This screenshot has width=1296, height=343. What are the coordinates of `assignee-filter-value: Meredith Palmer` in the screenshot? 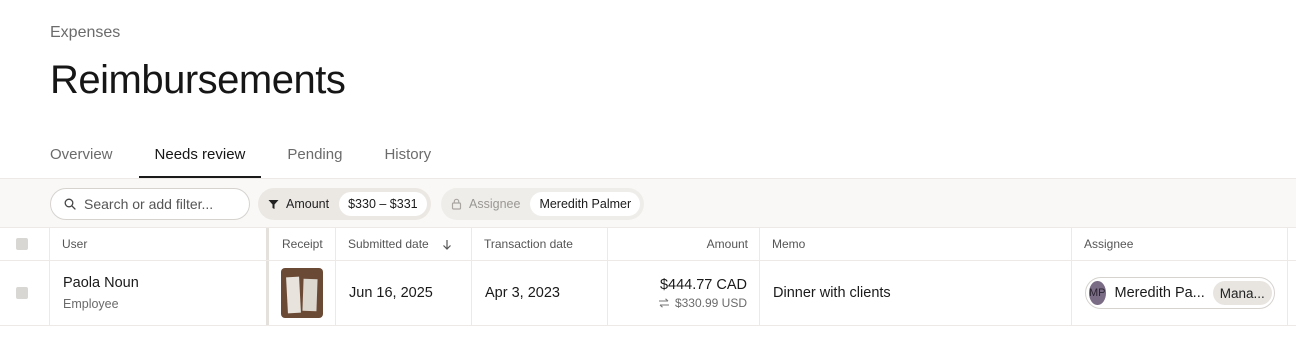 It's located at (585, 204).